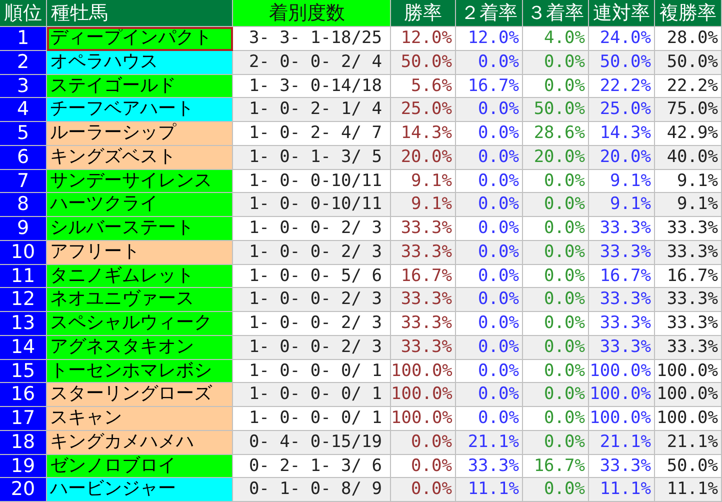  What do you see at coordinates (140, 419) in the screenshot?
I see `sire-name-cell: スキャン` at bounding box center [140, 419].